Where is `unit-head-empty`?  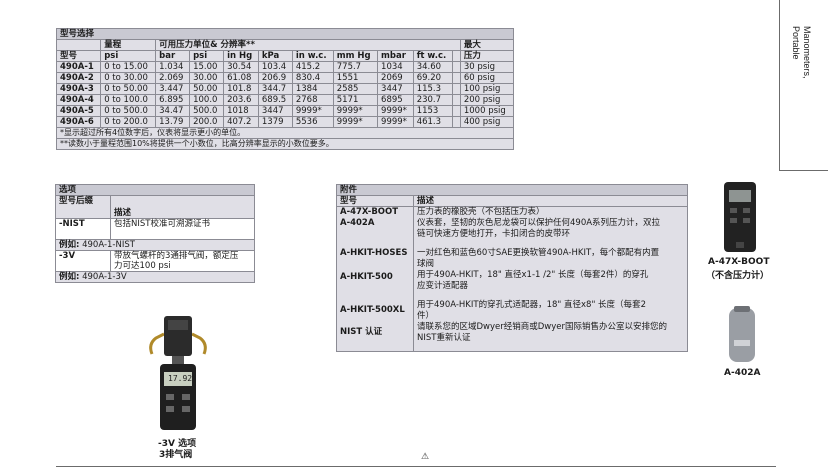
unit-head-empty is located at coordinates (456, 56).